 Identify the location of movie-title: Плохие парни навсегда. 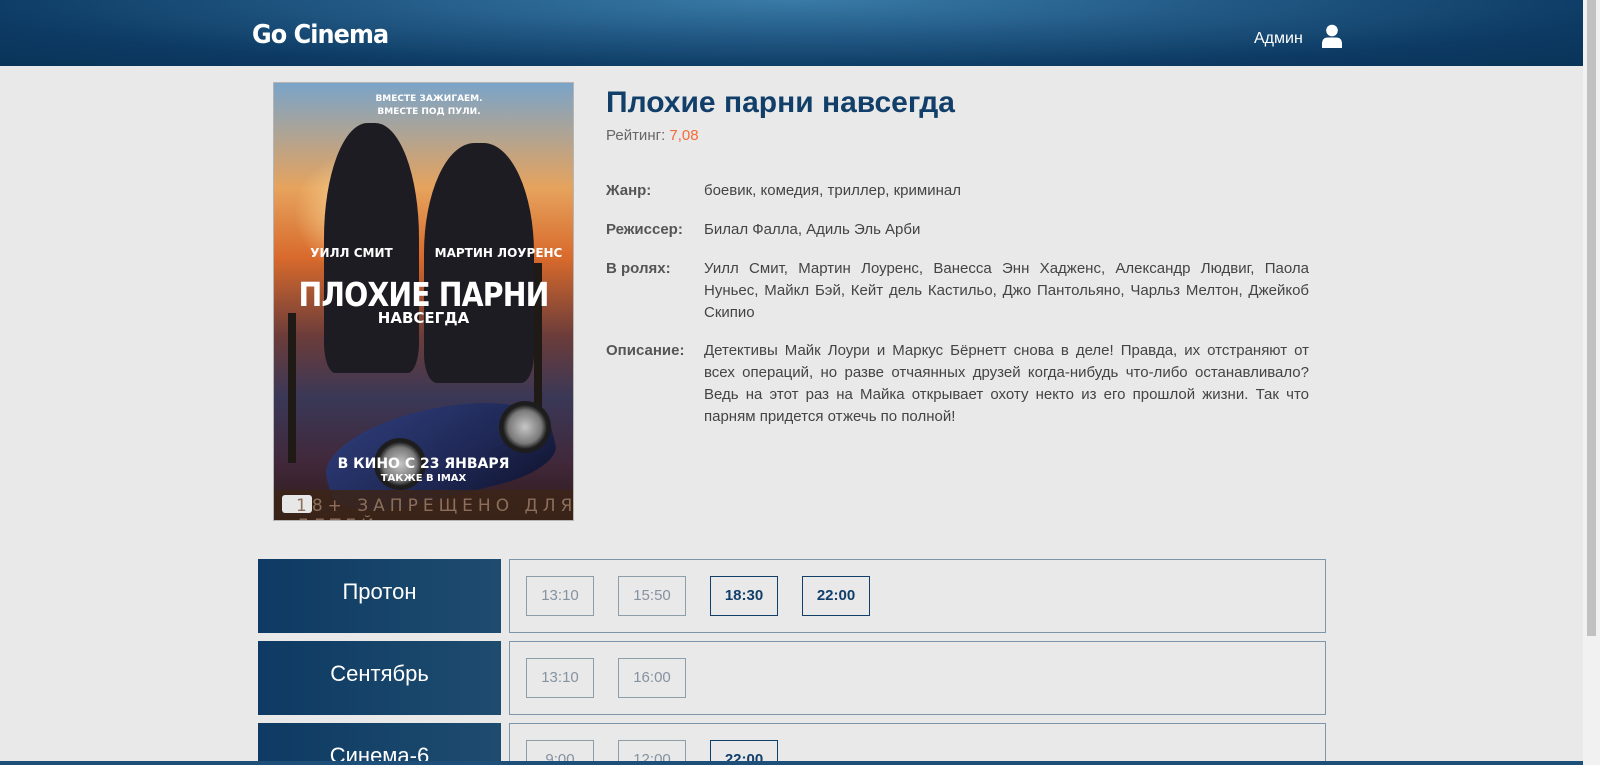
(780, 102).